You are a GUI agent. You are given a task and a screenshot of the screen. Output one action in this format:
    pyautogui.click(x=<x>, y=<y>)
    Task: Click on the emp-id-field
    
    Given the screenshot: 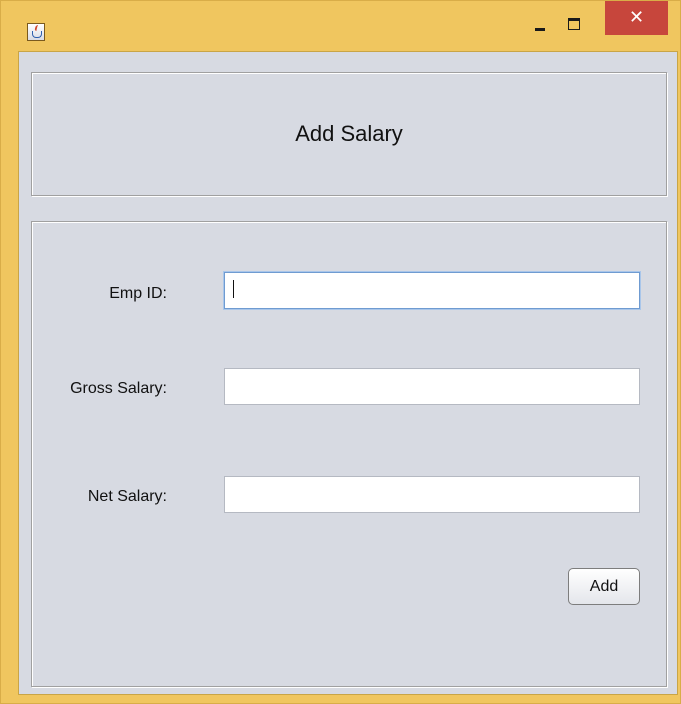 What is the action you would take?
    pyautogui.click(x=432, y=290)
    